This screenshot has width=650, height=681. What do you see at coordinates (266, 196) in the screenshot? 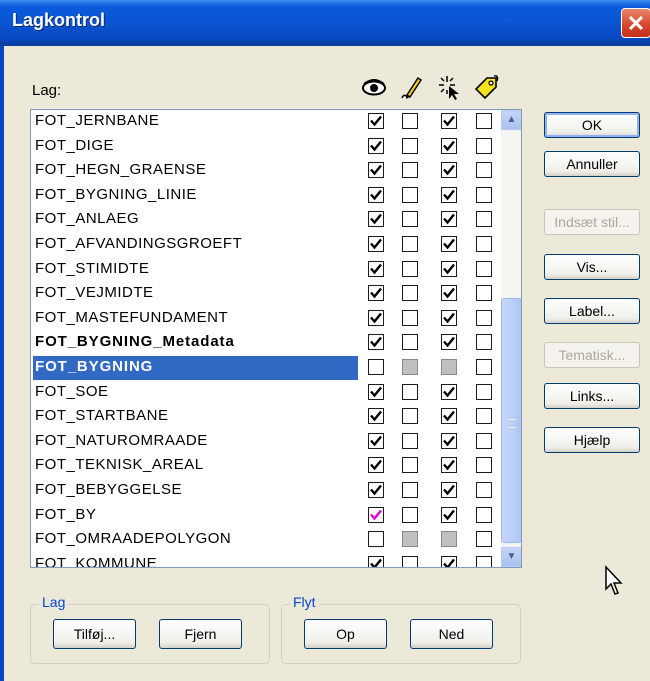
I see `layer-row: FOT_BYGNING_LINIE` at bounding box center [266, 196].